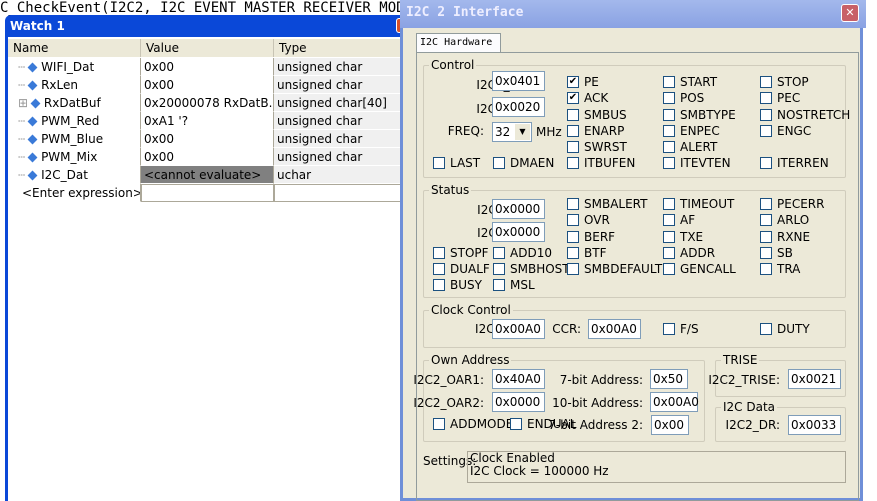 This screenshot has width=877, height=501. What do you see at coordinates (766, 269) in the screenshot?
I see `checkbox-tra` at bounding box center [766, 269].